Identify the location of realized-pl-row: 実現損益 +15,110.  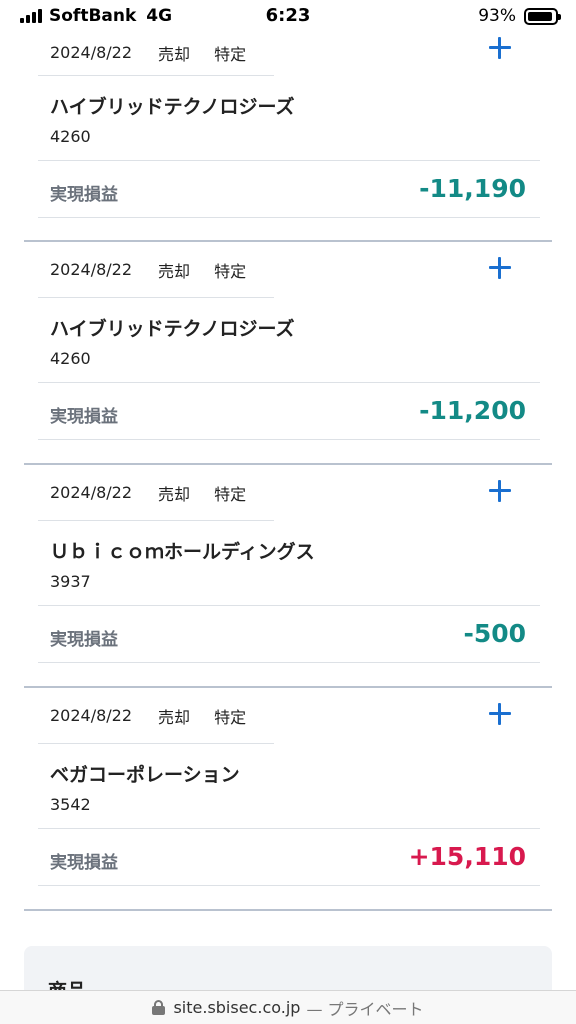
(289, 857).